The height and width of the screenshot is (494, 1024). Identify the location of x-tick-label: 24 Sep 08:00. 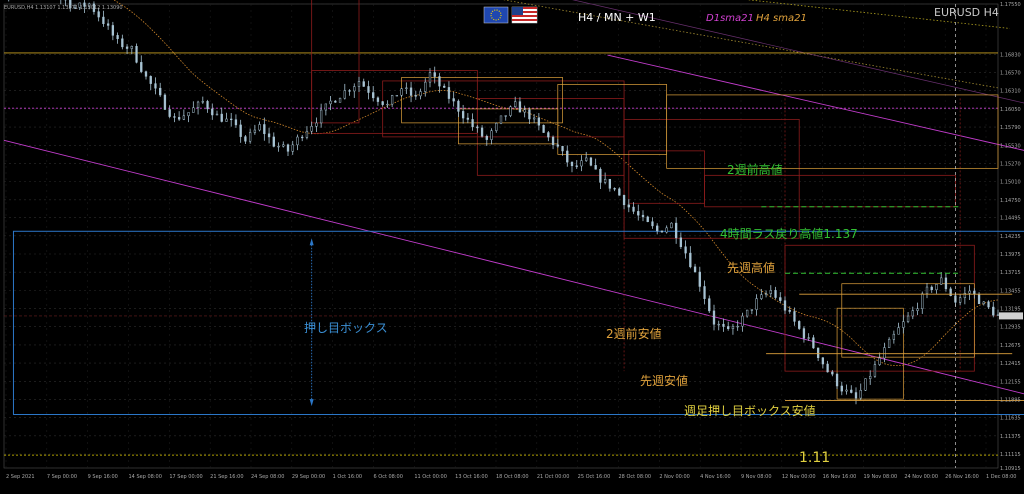
(267, 477).